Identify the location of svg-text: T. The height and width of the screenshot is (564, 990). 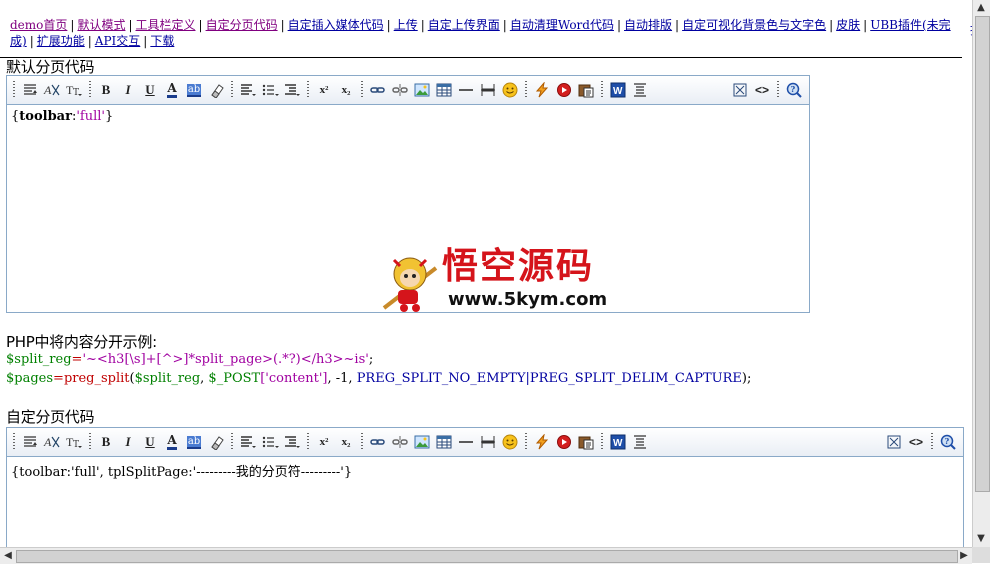
(76, 93).